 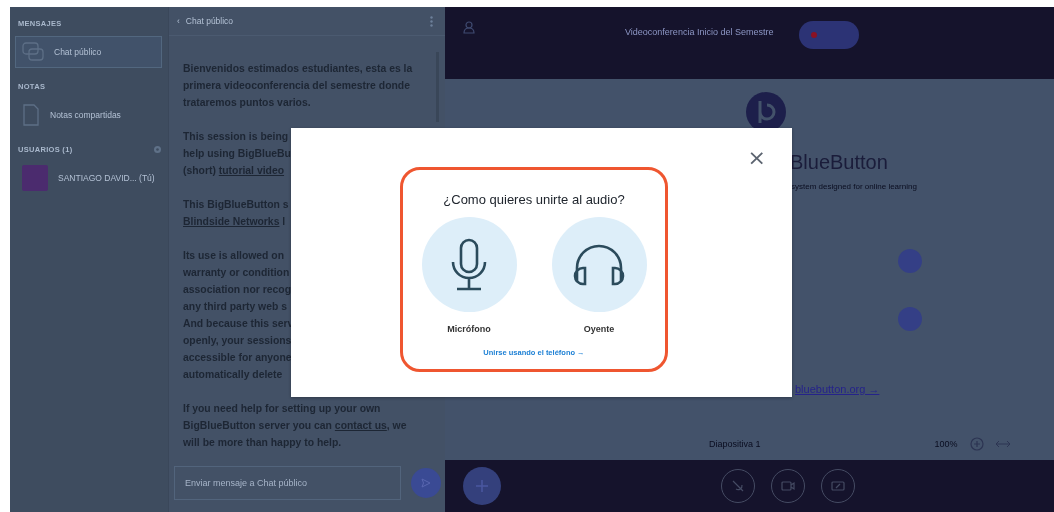 What do you see at coordinates (88, 178) in the screenshot?
I see `user-item: SANTIAGO DAVID... (Tú)` at bounding box center [88, 178].